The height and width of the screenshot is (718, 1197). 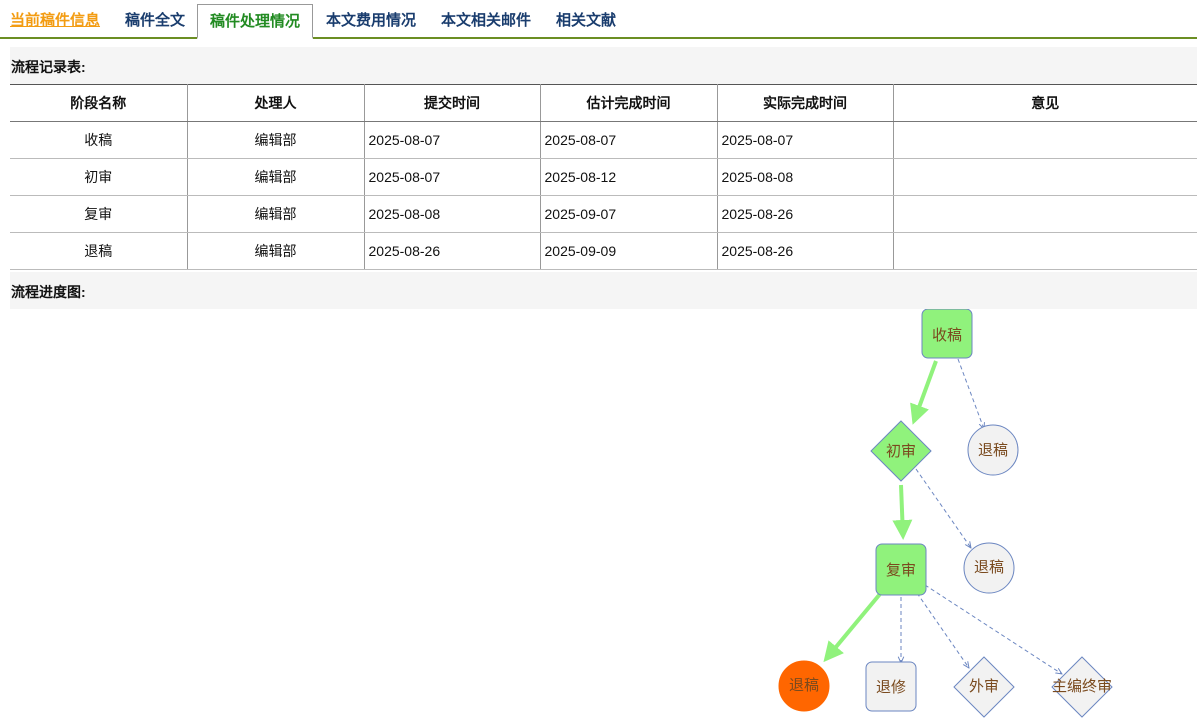 I want to click on table-row: 收稿 编辑部 2025-08-07 2025-08-07 2025-08-07, so click(x=603, y=140).